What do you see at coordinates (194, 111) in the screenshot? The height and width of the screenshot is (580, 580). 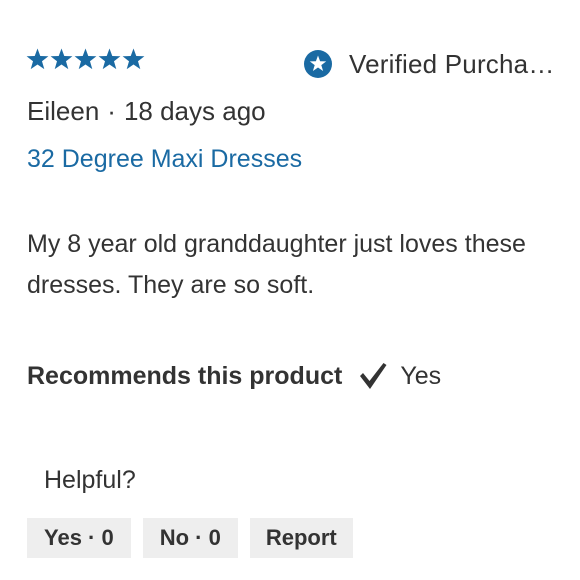 I see `review-date: 18 days ago` at bounding box center [194, 111].